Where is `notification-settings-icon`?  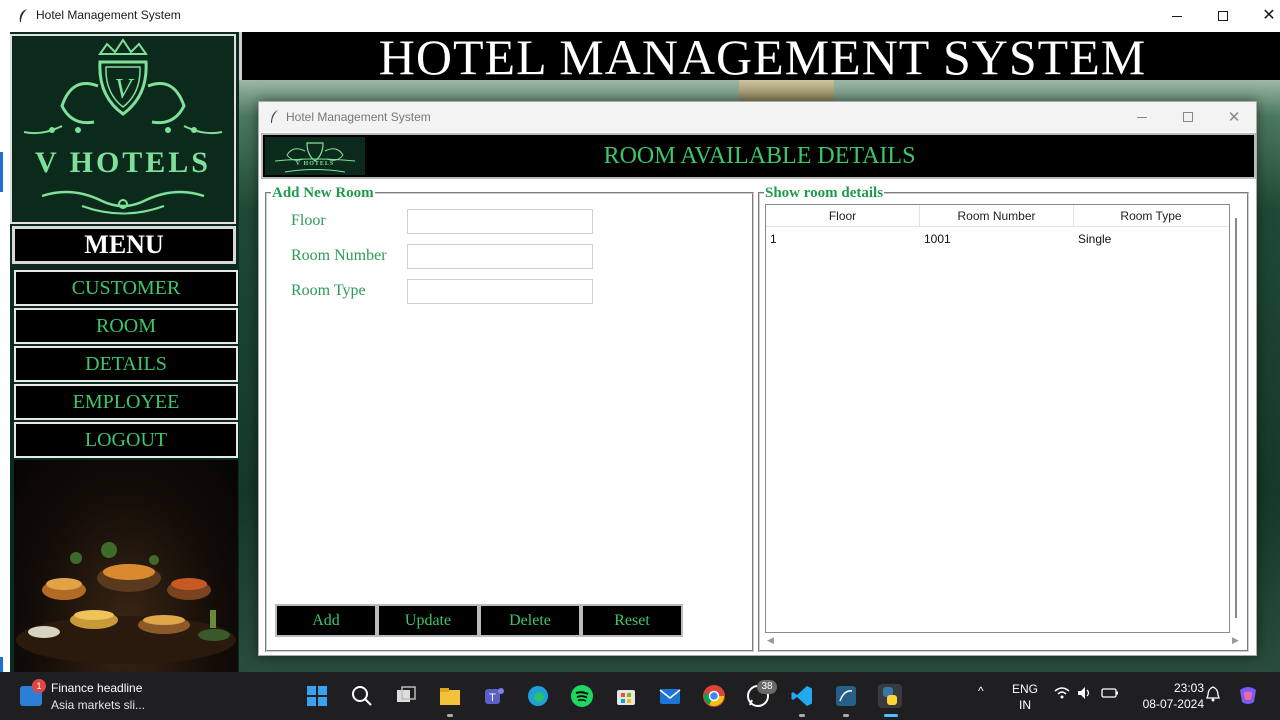 notification-settings-icon is located at coordinates (1213, 695).